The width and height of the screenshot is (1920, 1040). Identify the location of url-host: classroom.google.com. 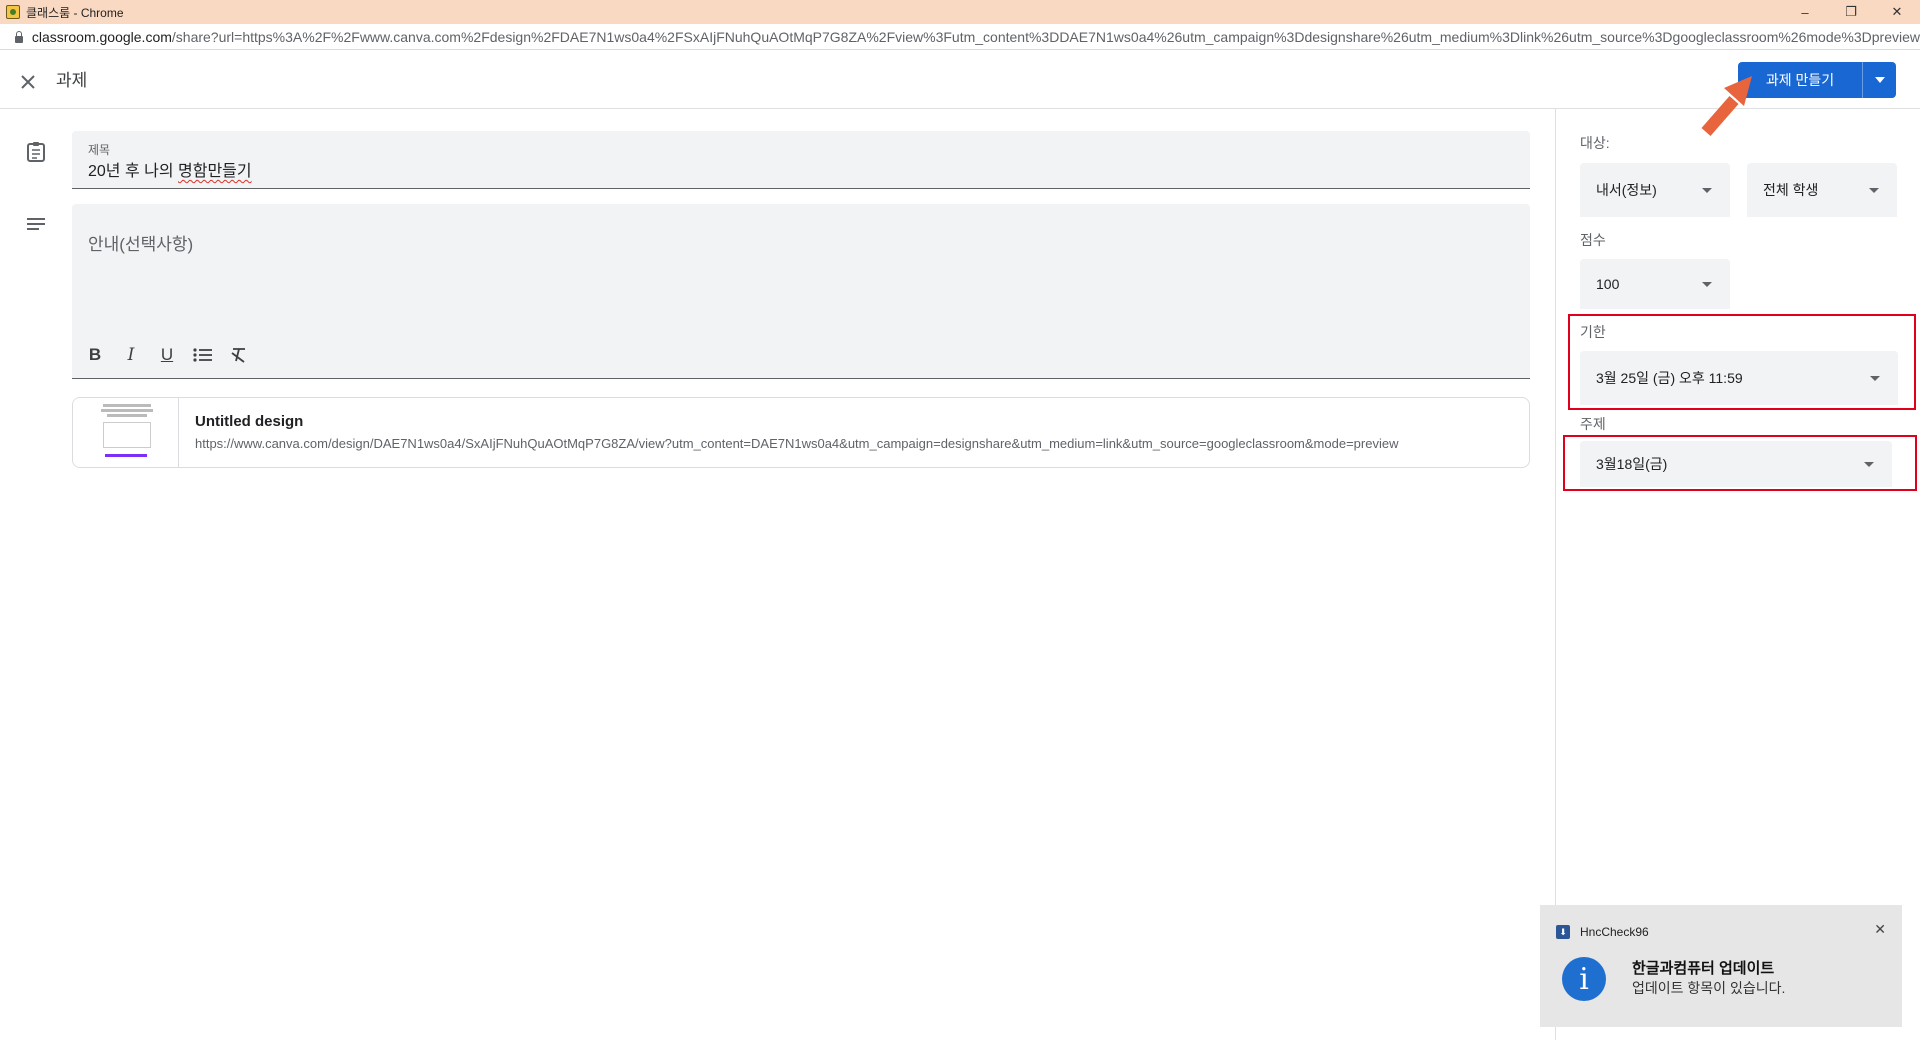
(101, 36).